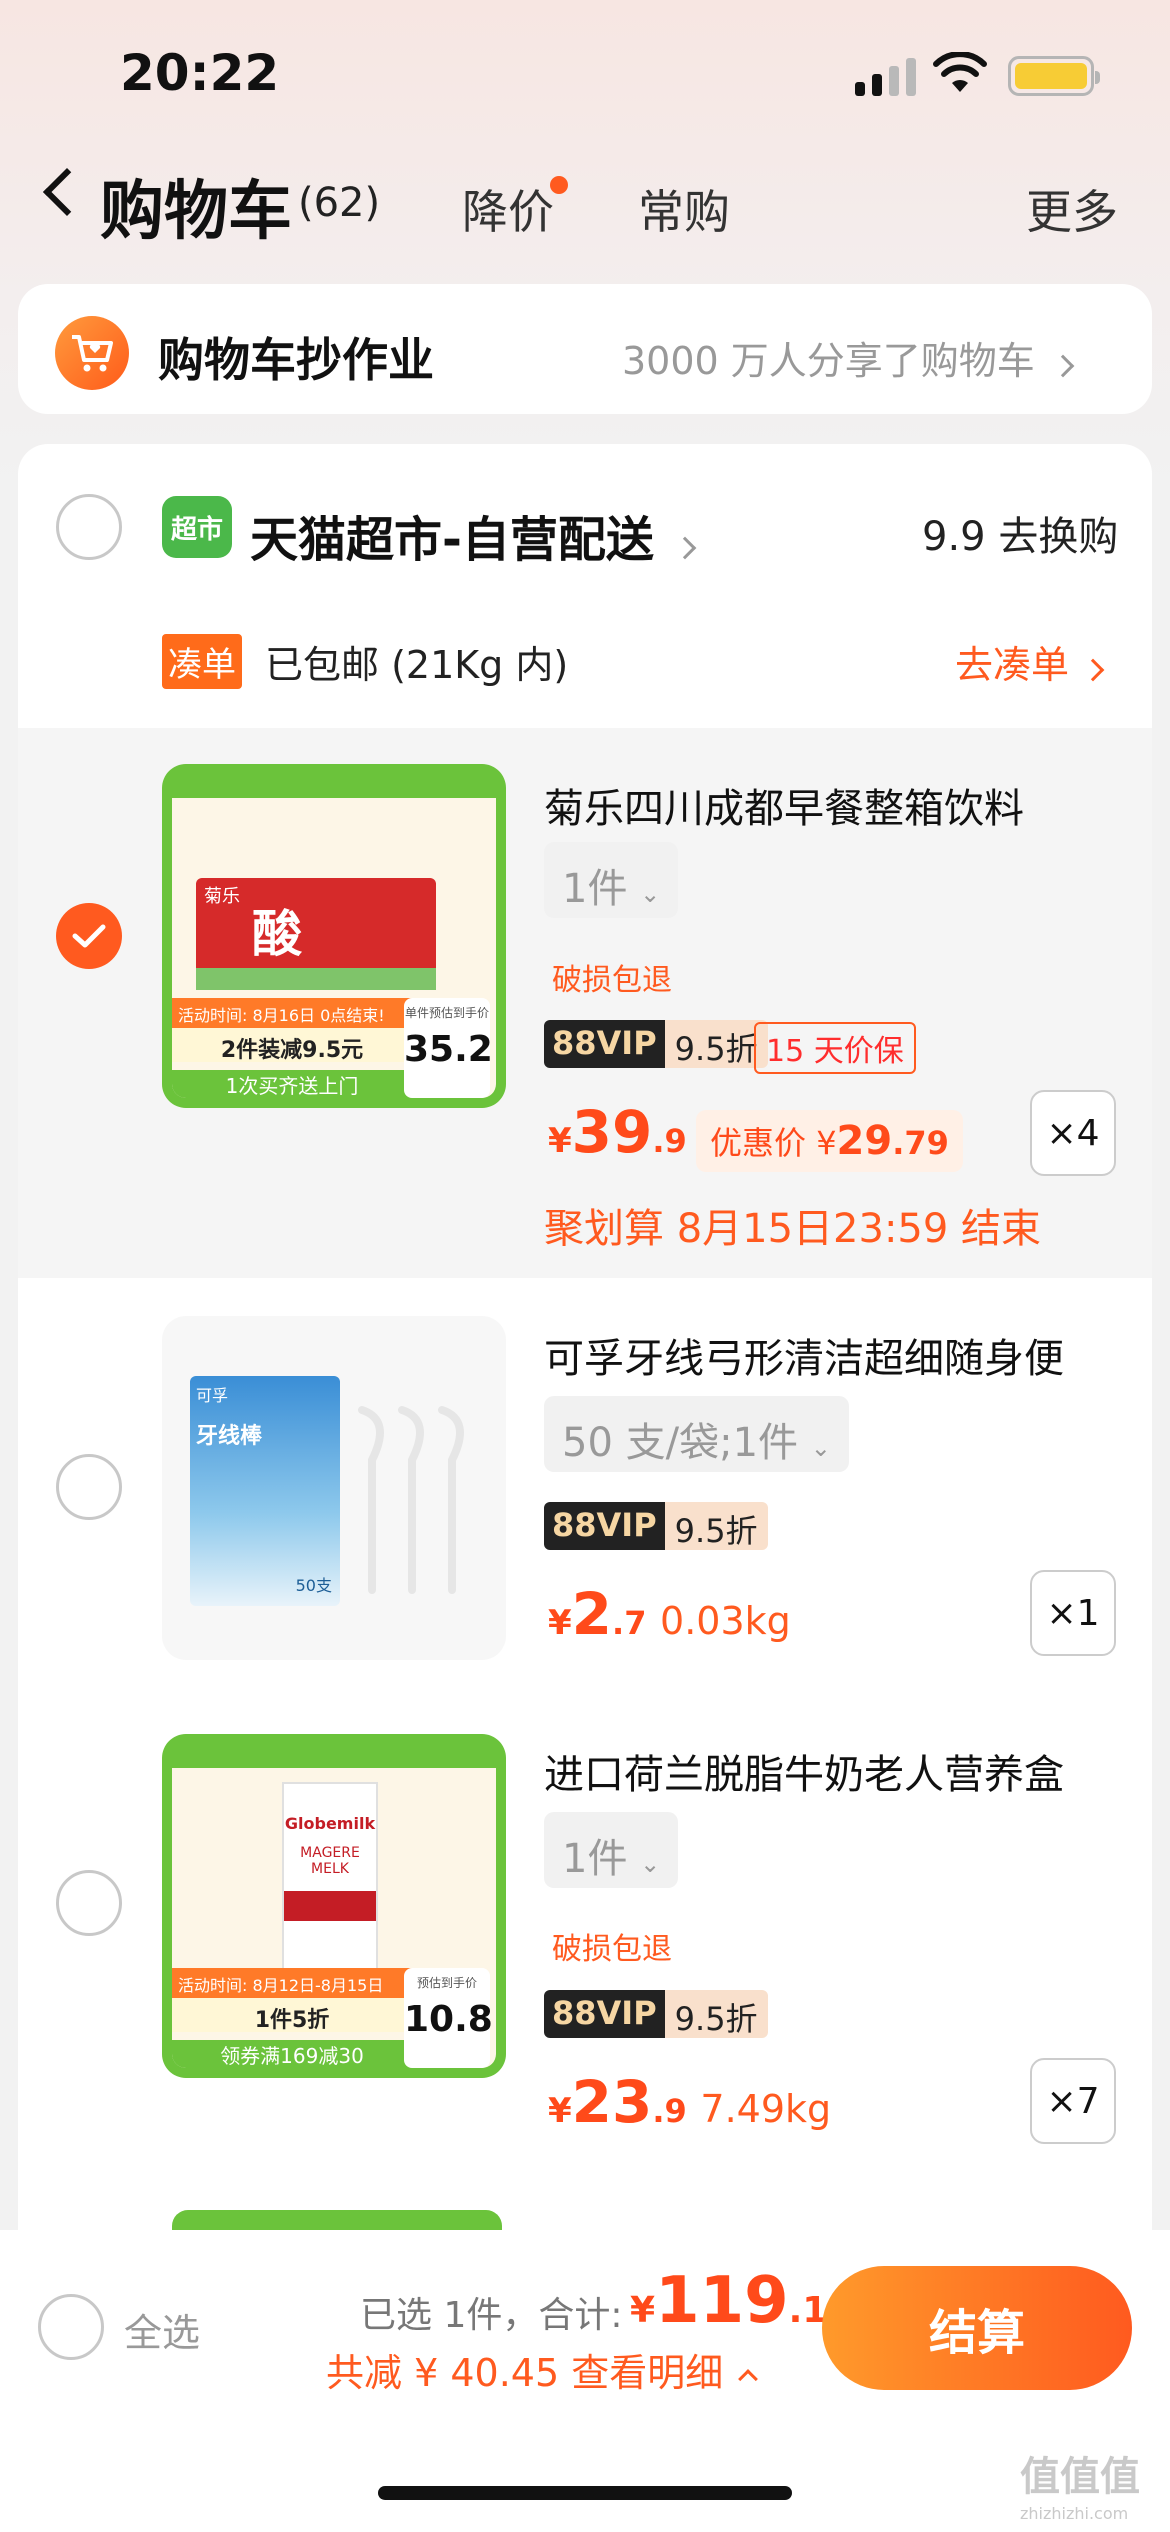  What do you see at coordinates (339, 203) in the screenshot?
I see `cart-count: (62)` at bounding box center [339, 203].